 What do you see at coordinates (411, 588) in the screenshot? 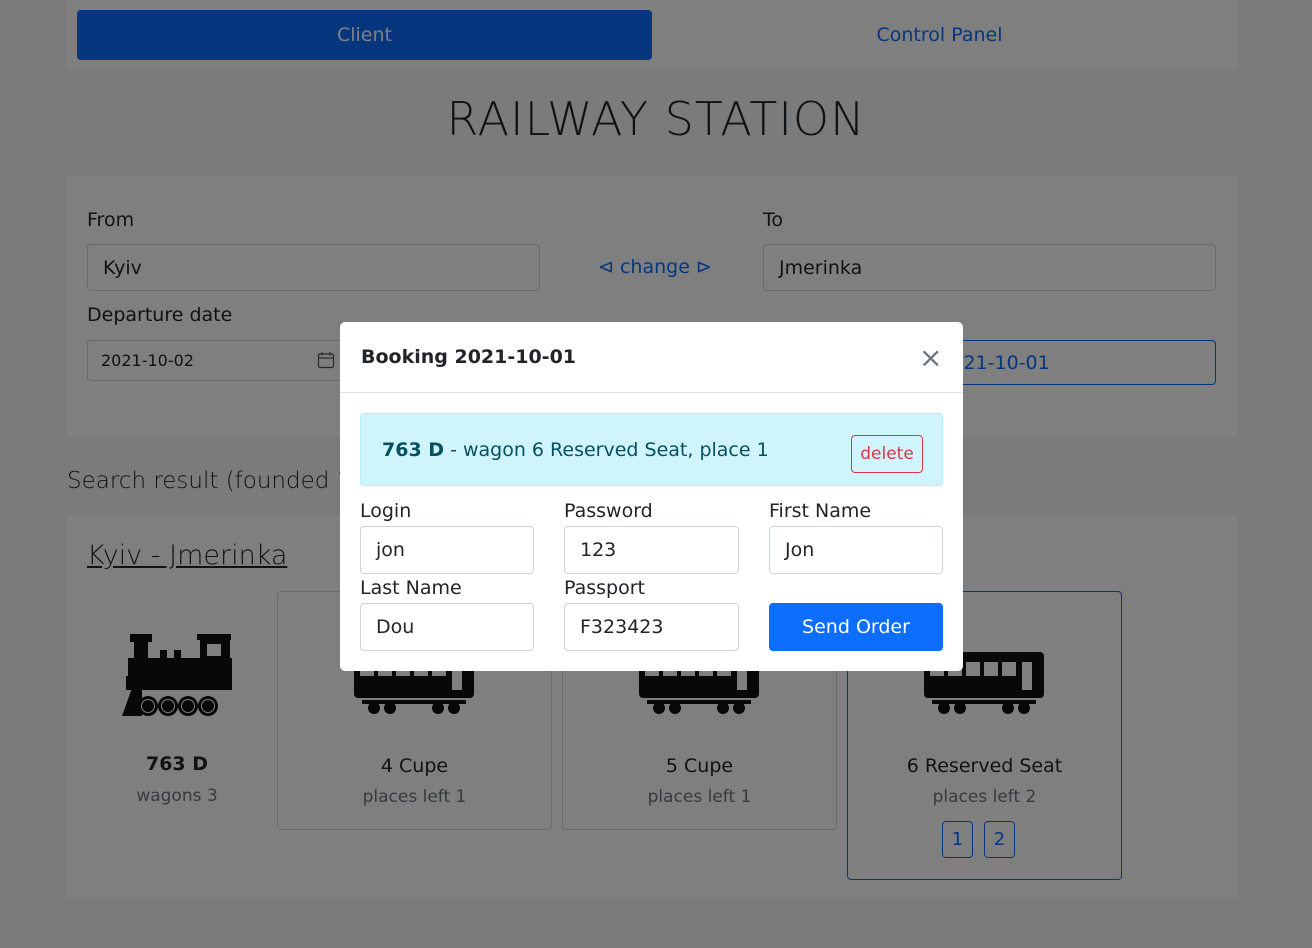
I see `last-name-label: Last Name` at bounding box center [411, 588].